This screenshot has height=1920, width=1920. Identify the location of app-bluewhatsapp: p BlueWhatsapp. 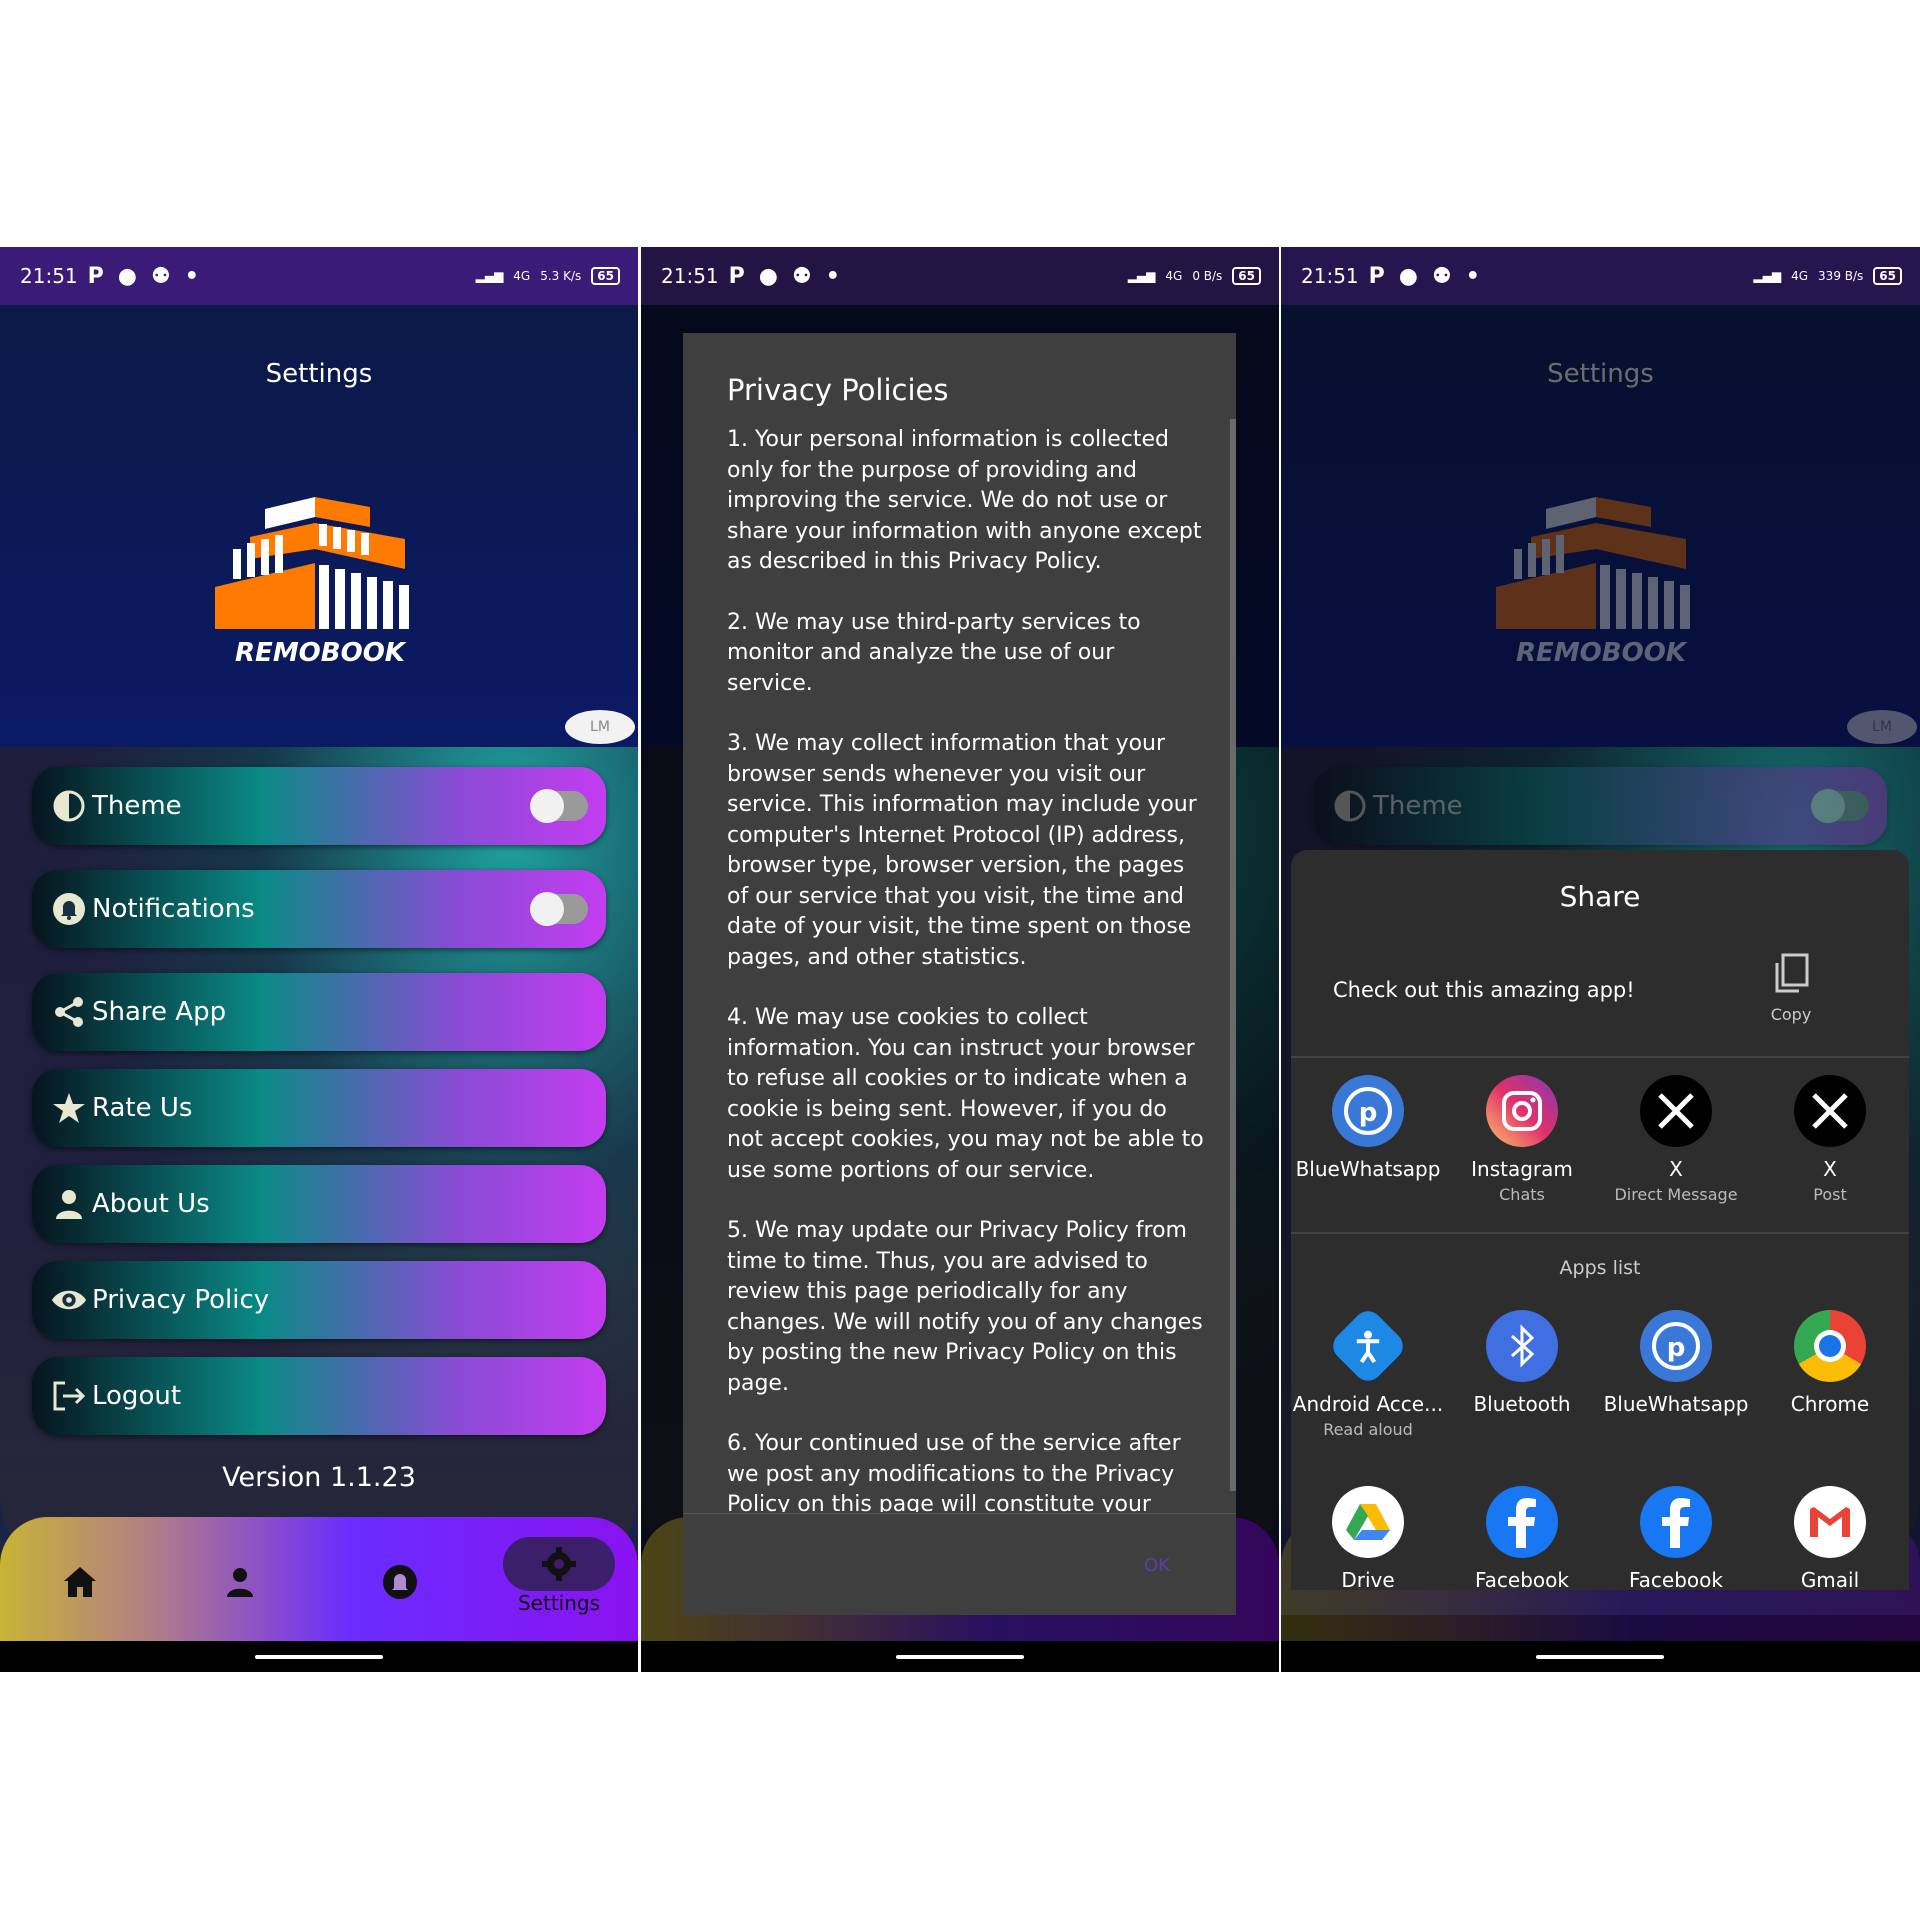
(1676, 1363).